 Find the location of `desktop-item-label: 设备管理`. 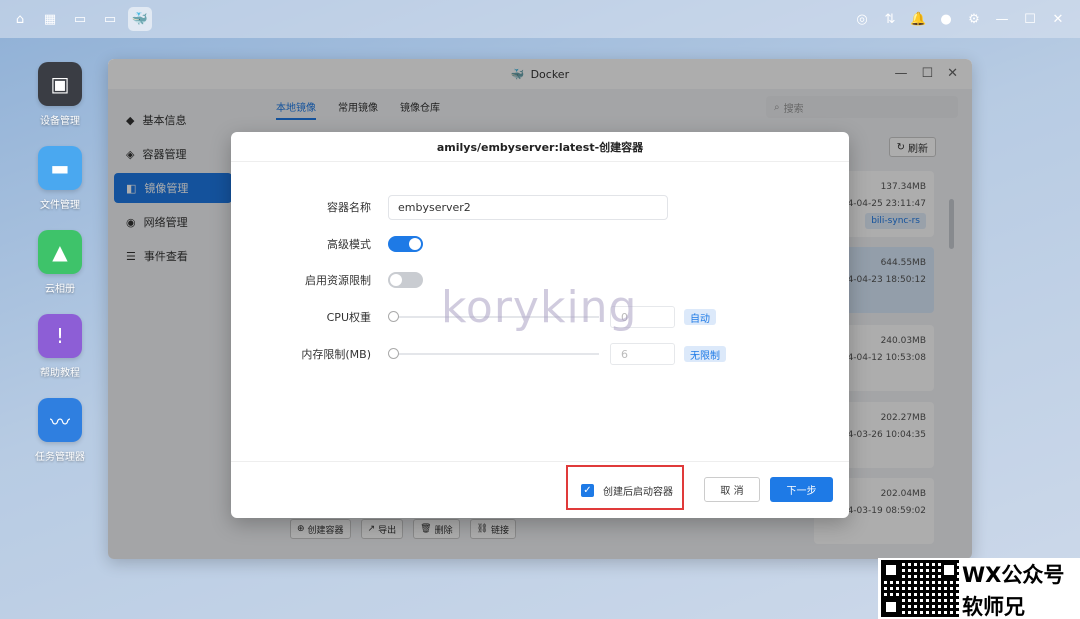

desktop-item-label: 设备管理 is located at coordinates (60, 121).